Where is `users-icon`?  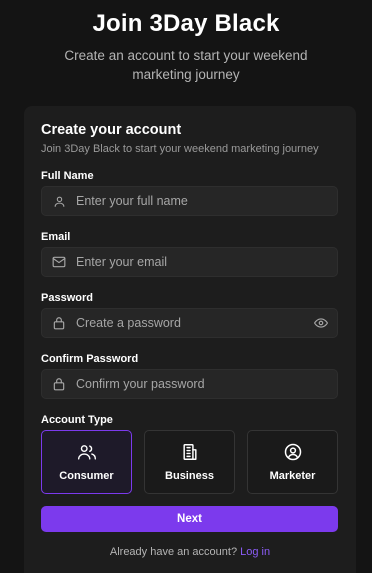
users-icon is located at coordinates (87, 452).